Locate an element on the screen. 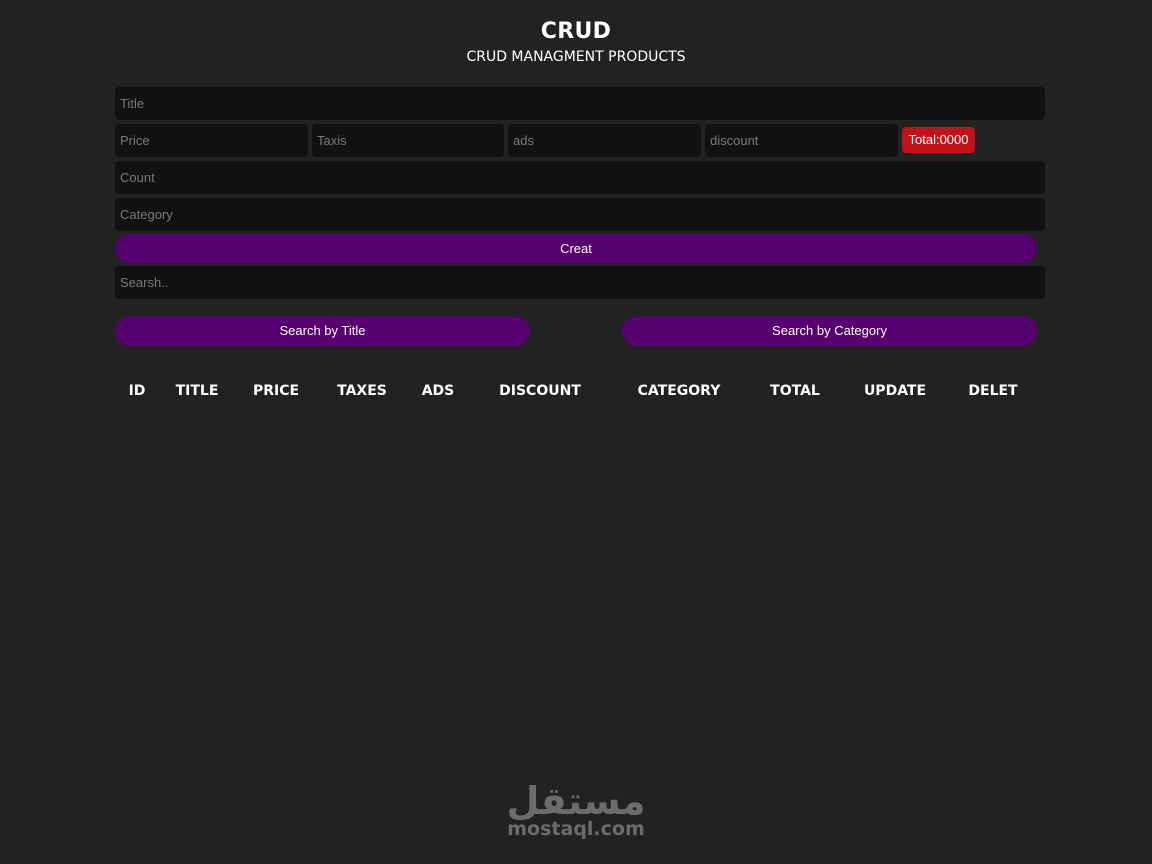 This screenshot has width=1152, height=864. mostaql-watermark: مستقل mostaql.com is located at coordinates (576, 810).